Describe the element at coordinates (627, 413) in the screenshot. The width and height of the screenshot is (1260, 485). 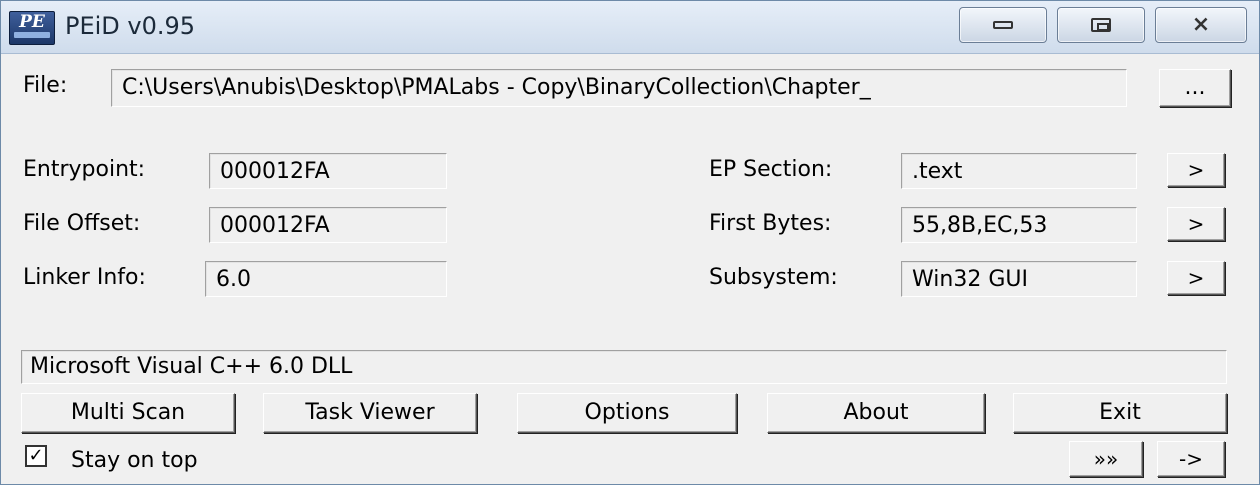
I see `options-button: Options` at that location.